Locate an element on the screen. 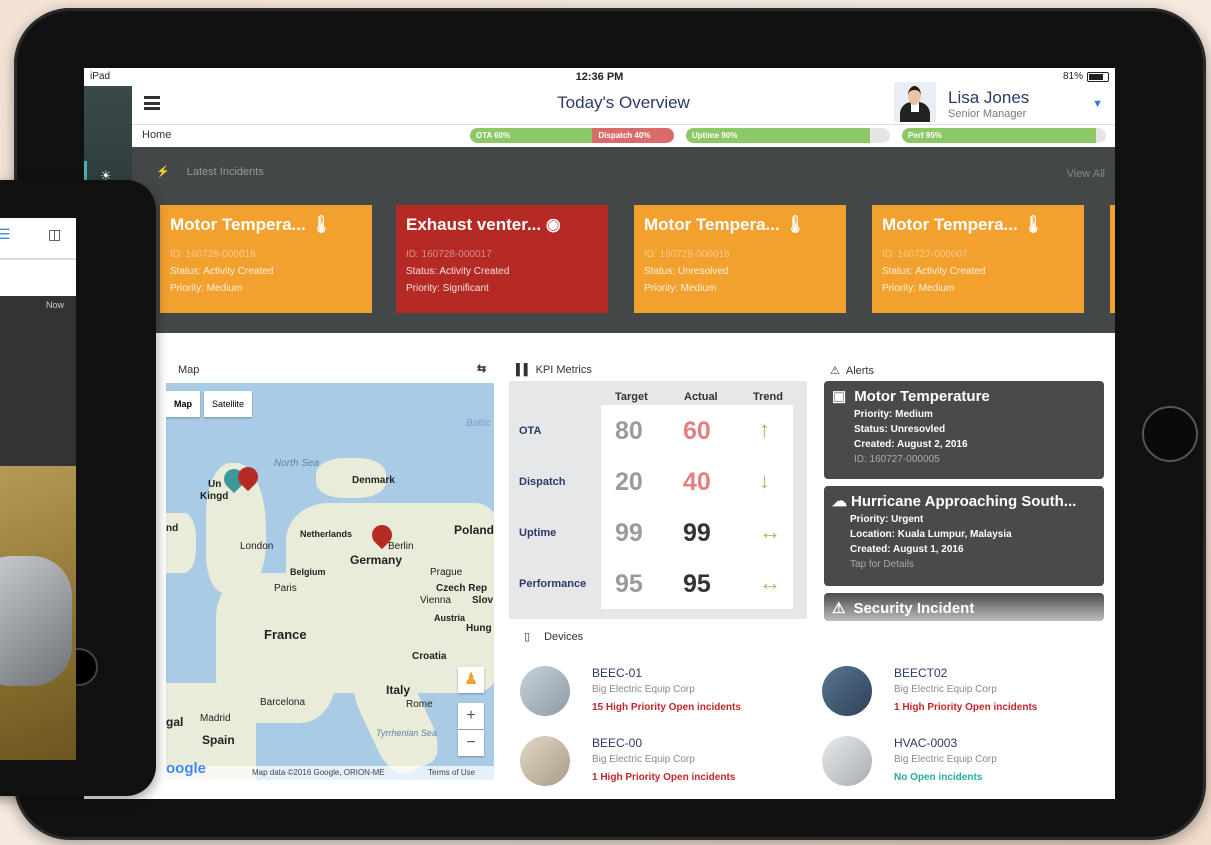 Image resolution: width=1211 pixels, height=845 pixels. status-bar: iPad 12:36 PM 81% is located at coordinates (599, 77).